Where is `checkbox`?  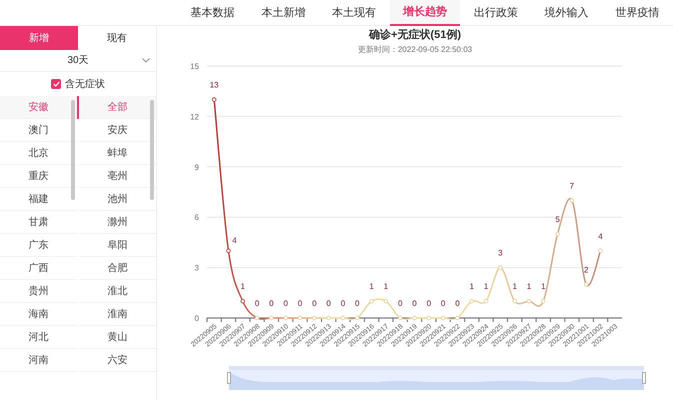 checkbox is located at coordinates (56, 84).